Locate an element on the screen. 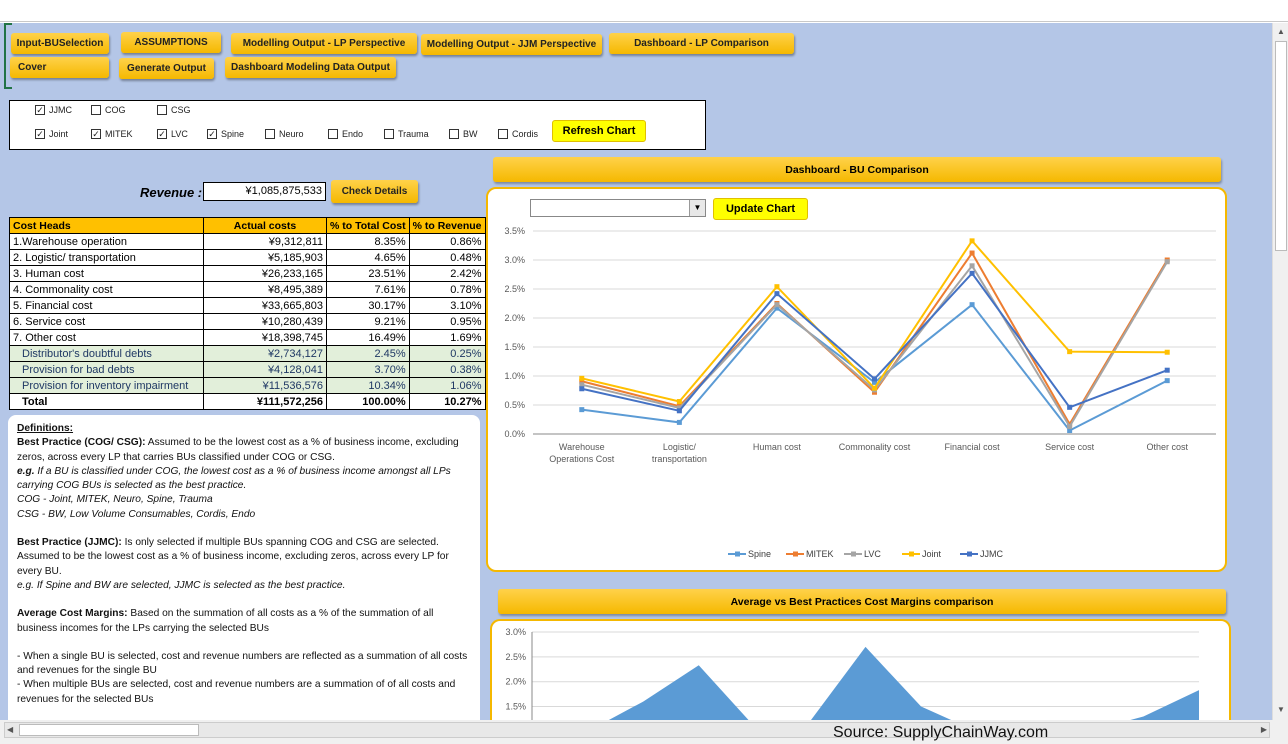 The height and width of the screenshot is (744, 1288). table-cell: 0.86% is located at coordinates (447, 241).